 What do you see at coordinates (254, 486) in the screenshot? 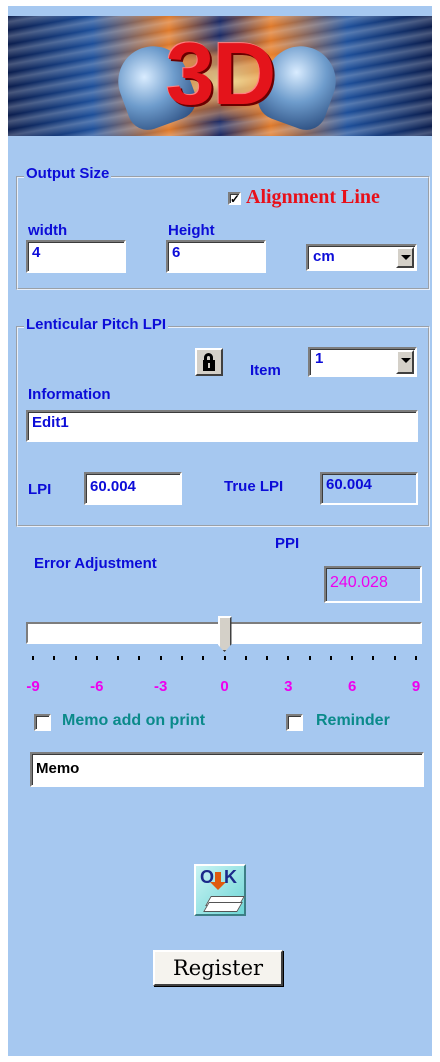
I see `true-lpi-label: True LPI` at bounding box center [254, 486].